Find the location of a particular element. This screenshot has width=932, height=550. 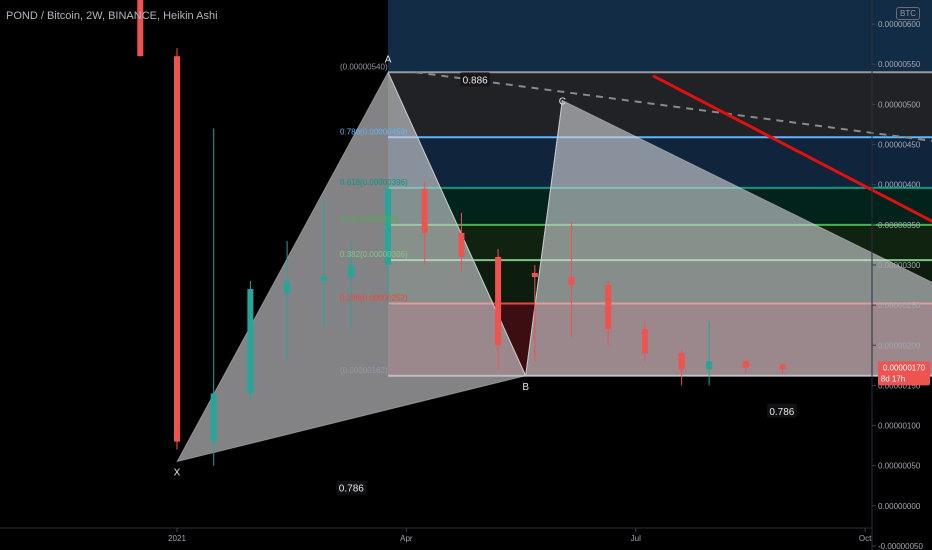

y-tick-label-0: 0.00000600 is located at coordinates (899, 24).